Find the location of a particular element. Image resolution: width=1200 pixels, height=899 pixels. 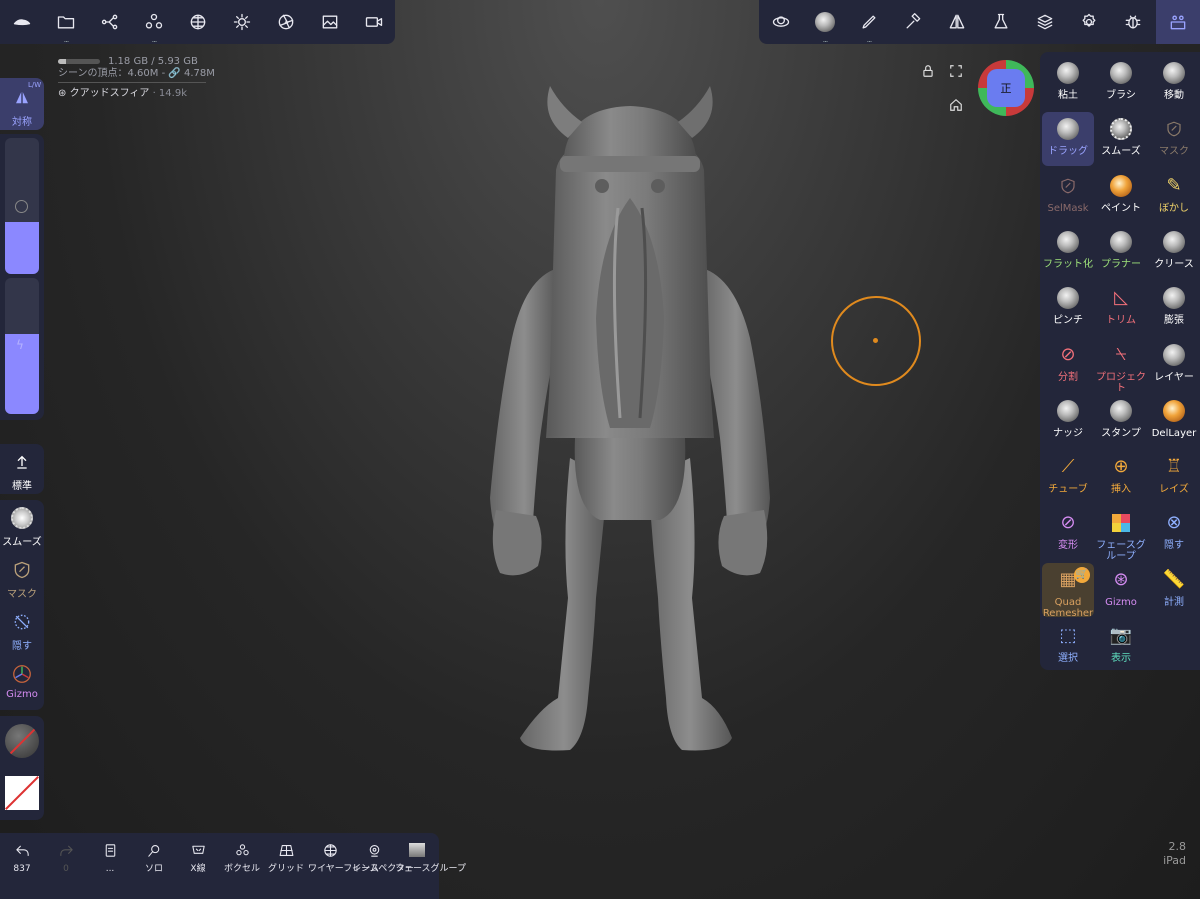

tool-dellayer: DelLayer is located at coordinates (1174, 421).